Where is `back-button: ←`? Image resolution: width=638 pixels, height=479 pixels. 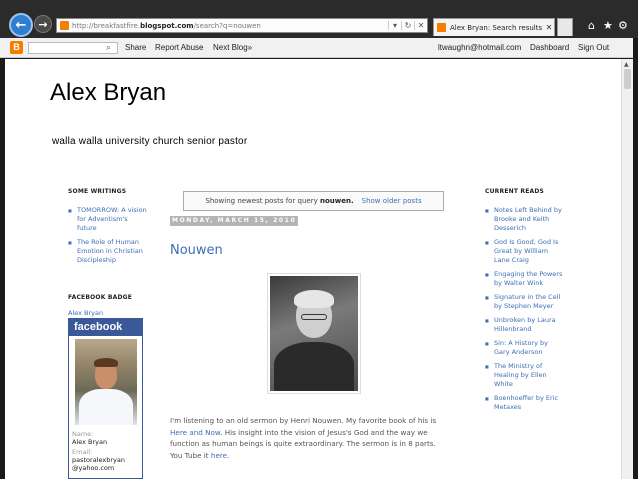
back-button: ← is located at coordinates (21, 25).